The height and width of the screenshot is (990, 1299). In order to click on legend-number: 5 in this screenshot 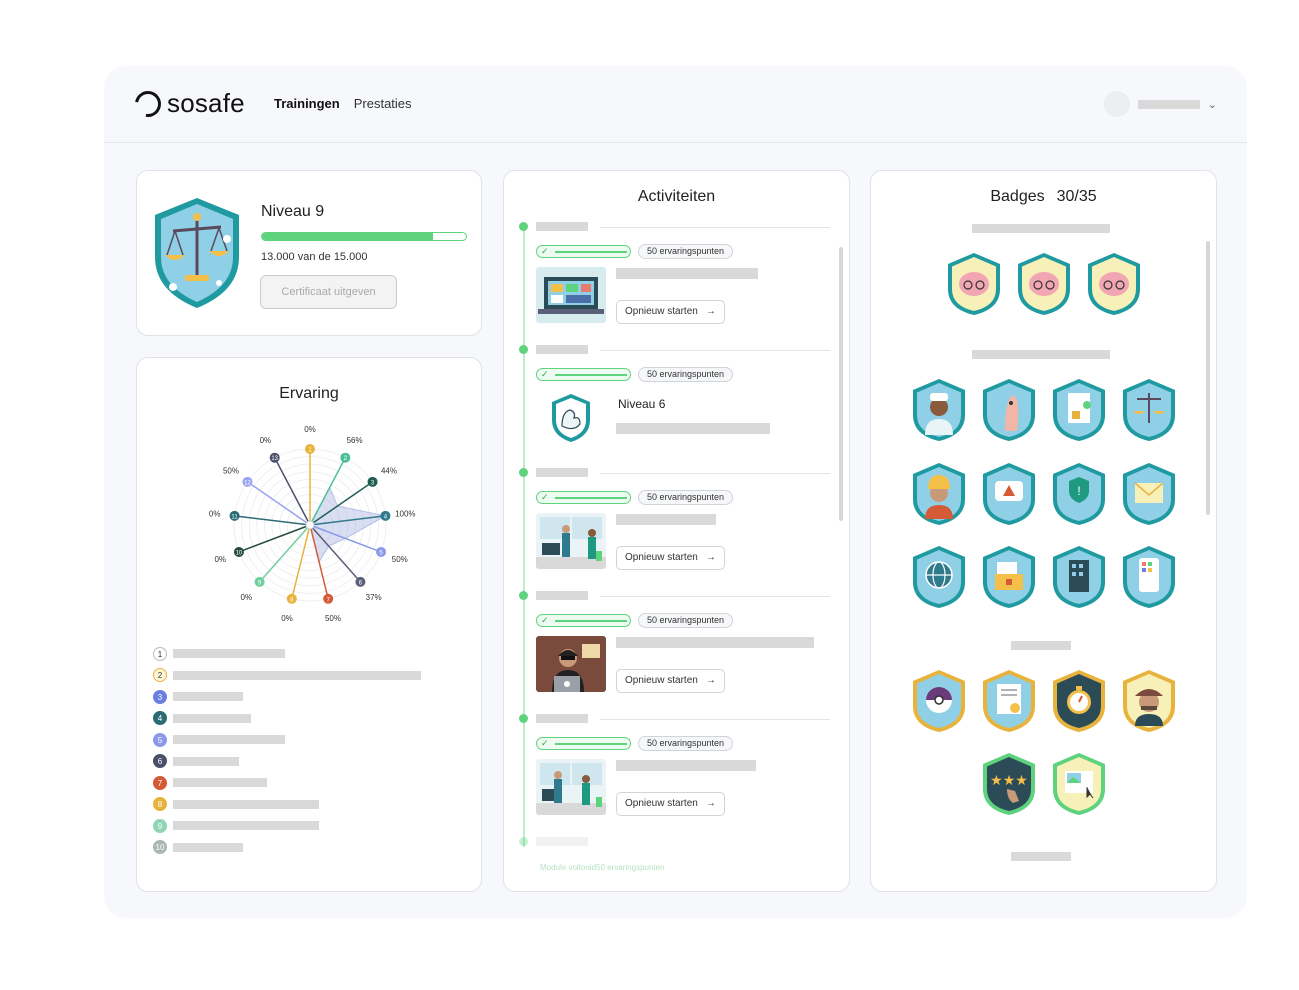, I will do `click(160, 739)`.